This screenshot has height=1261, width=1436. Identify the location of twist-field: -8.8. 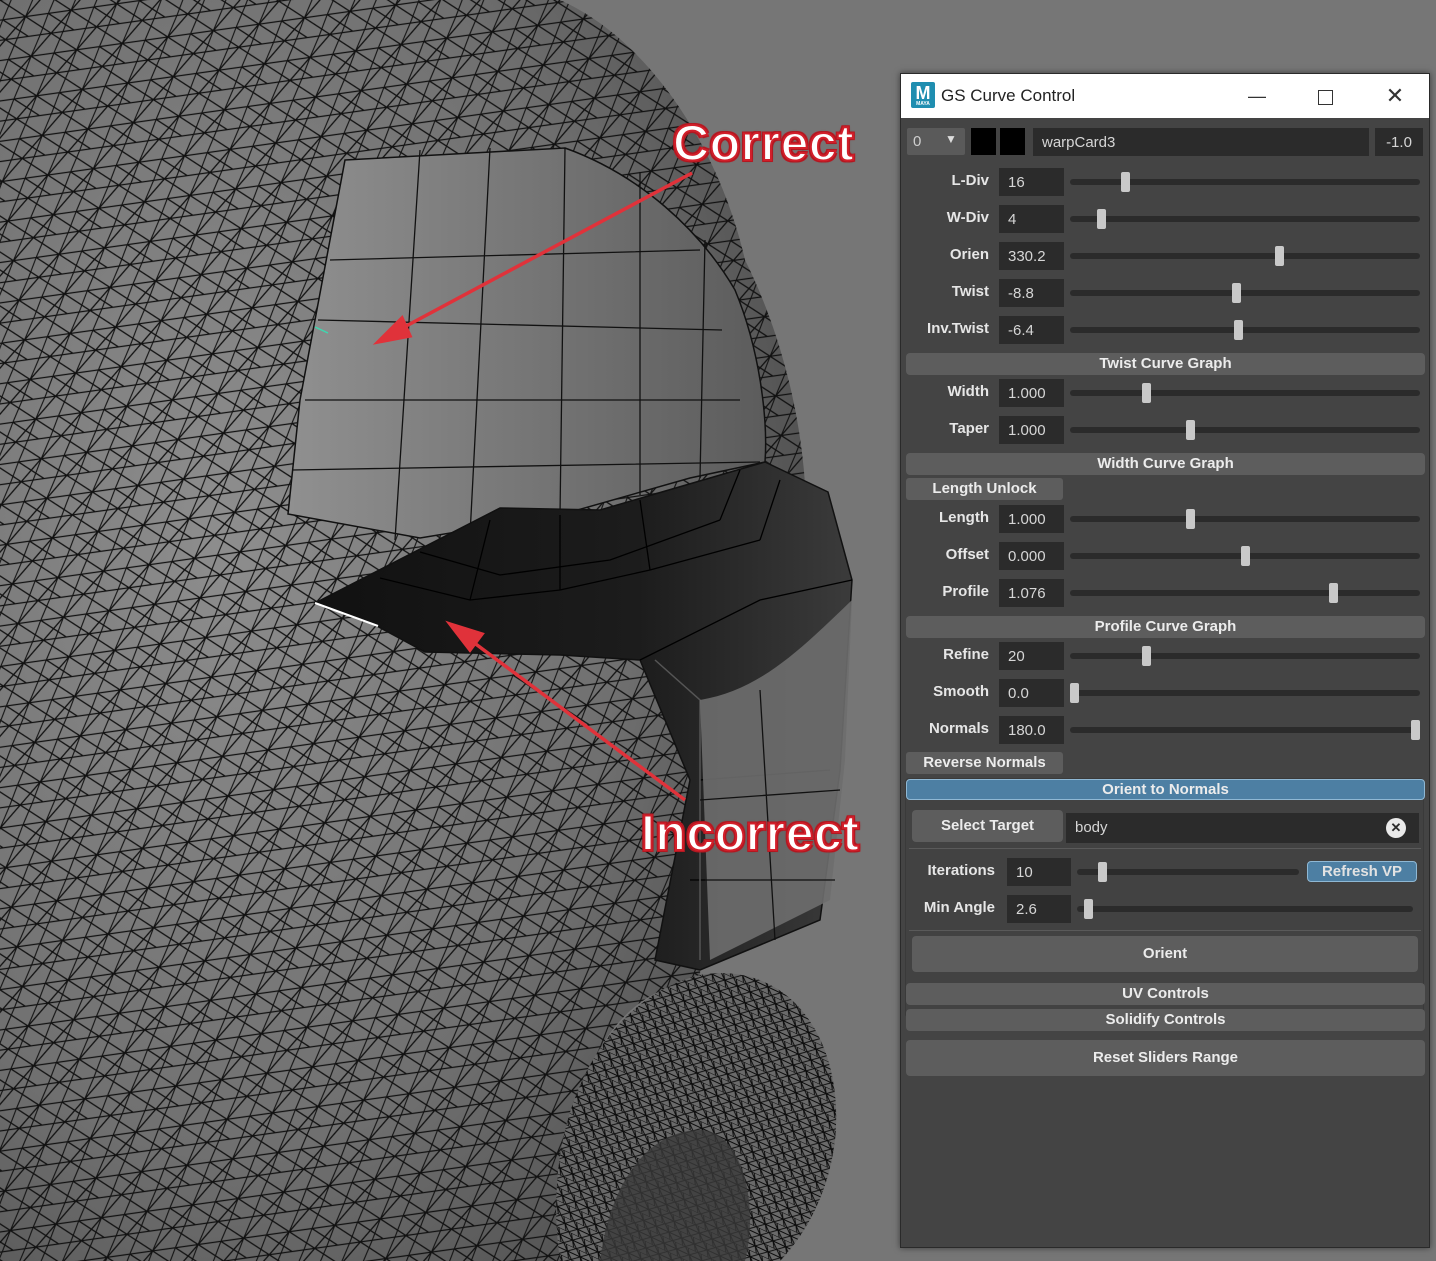
(1031, 293).